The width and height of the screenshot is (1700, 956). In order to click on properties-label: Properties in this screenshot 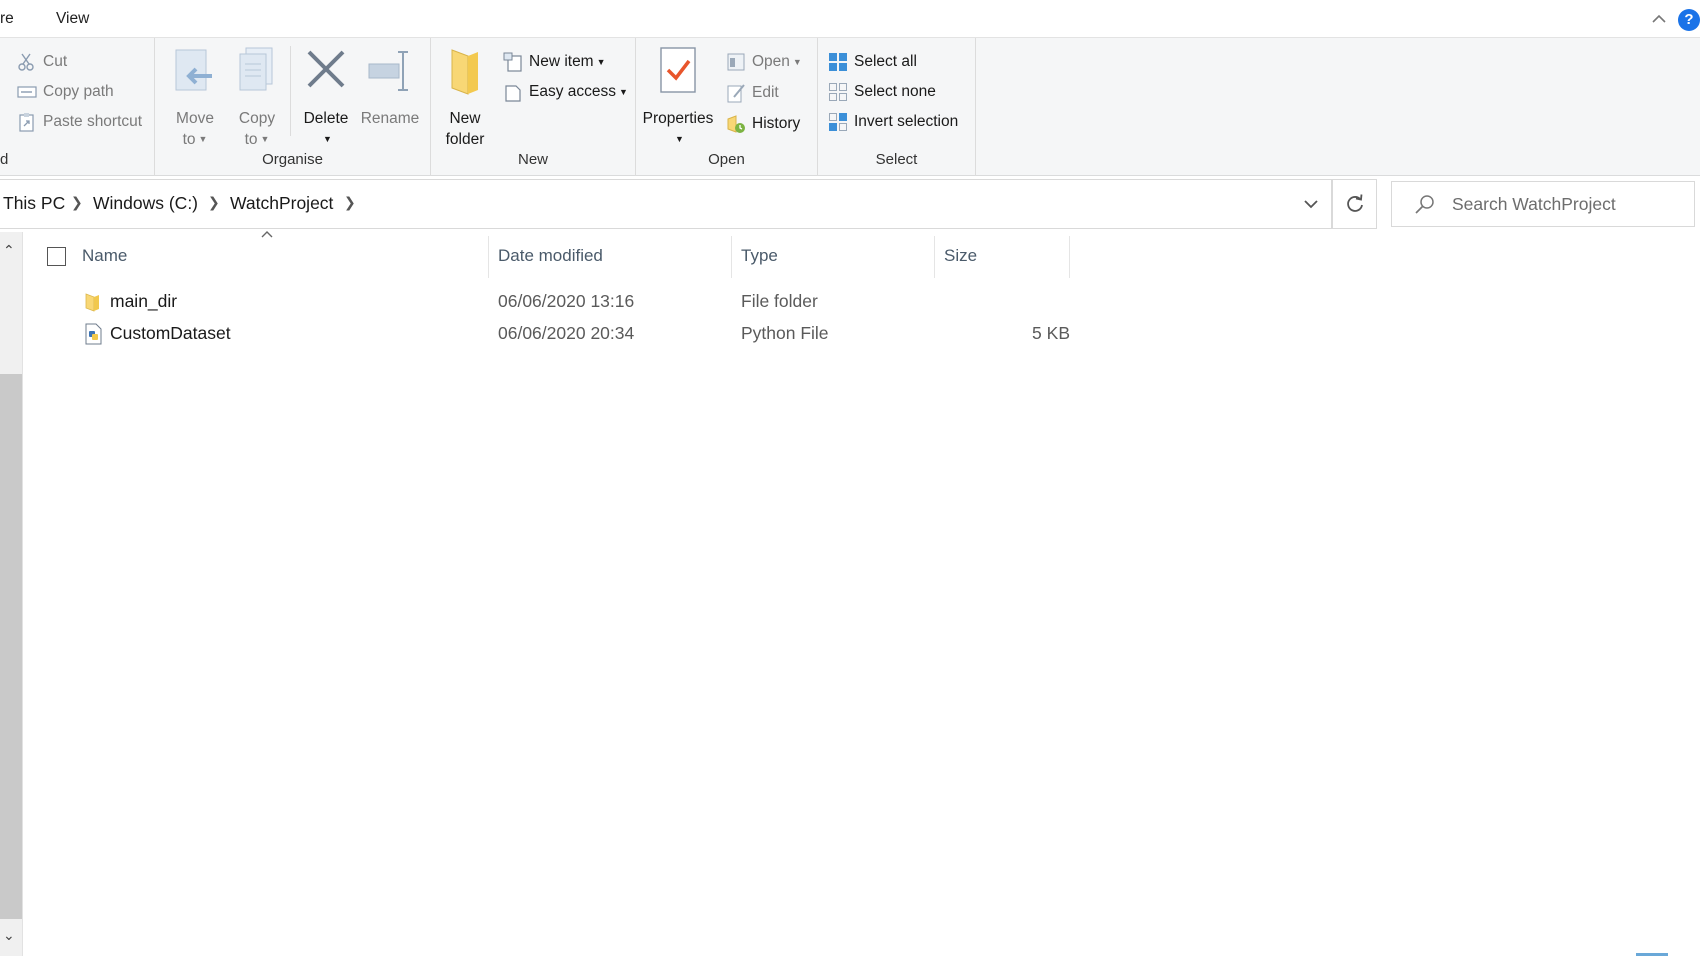, I will do `click(678, 118)`.